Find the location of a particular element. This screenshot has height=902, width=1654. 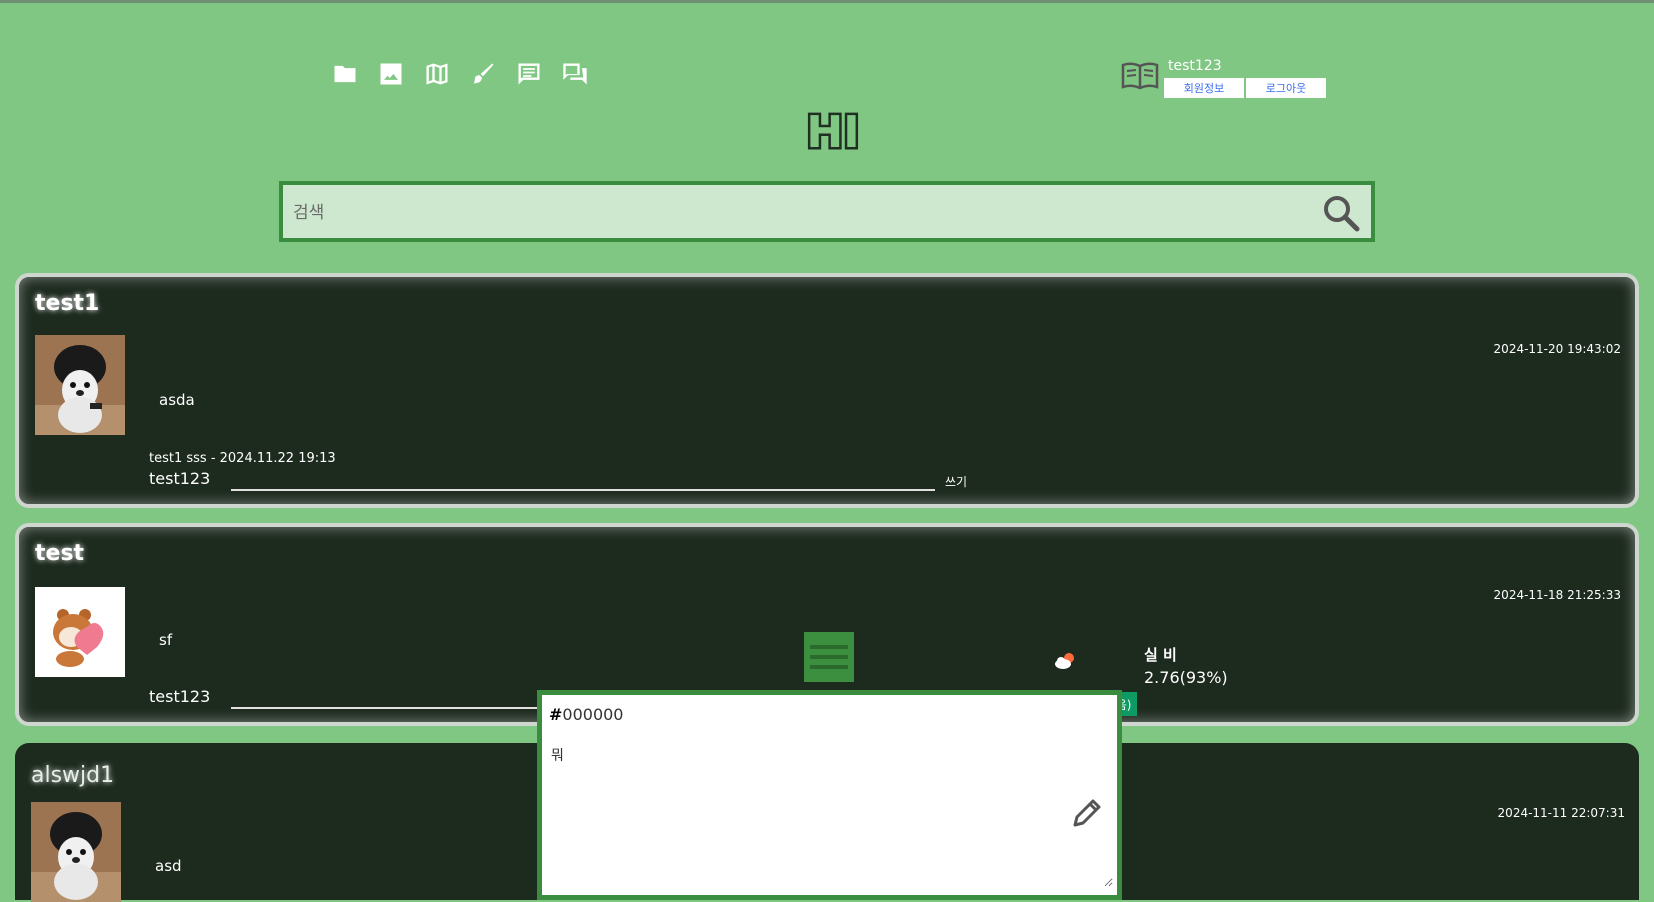

folder-icon is located at coordinates (345, 74).